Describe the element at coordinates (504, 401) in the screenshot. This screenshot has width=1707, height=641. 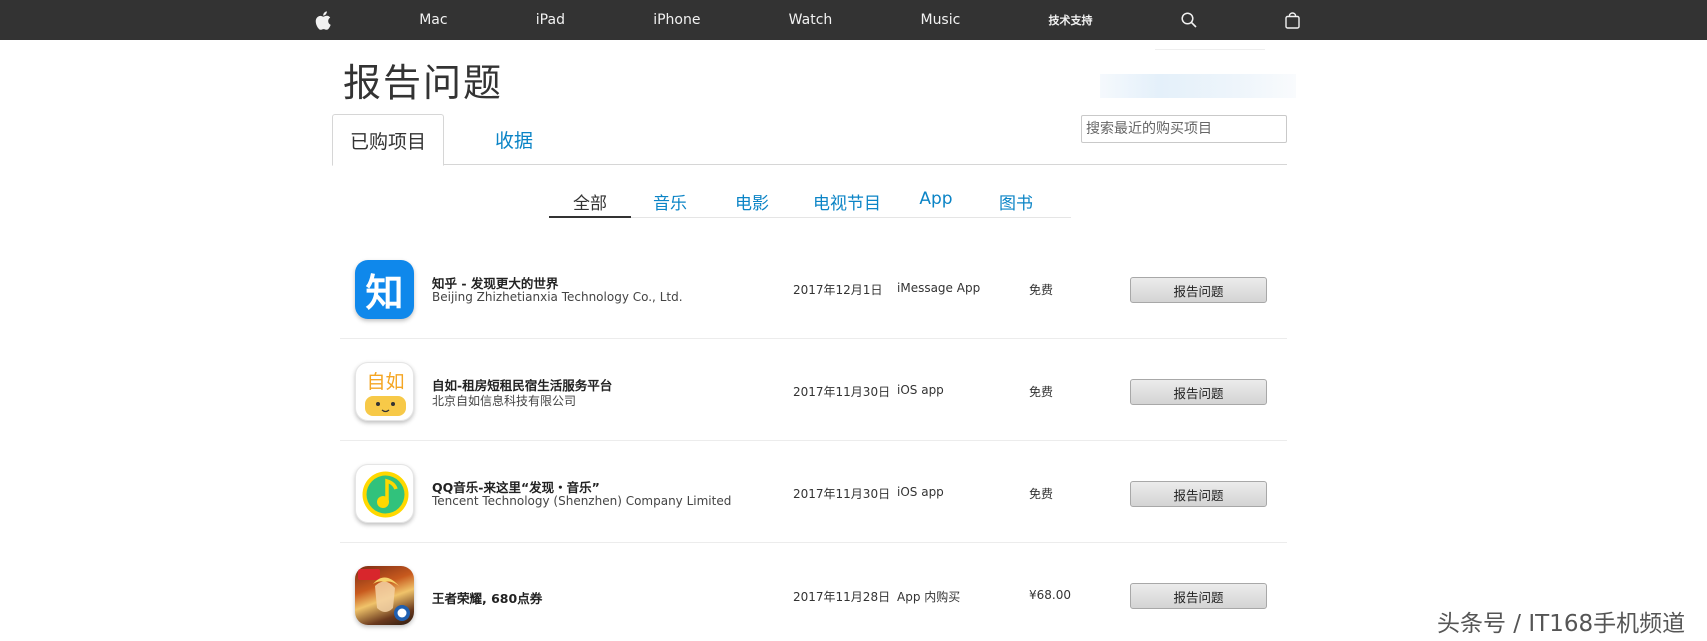
I see `app-developer: 北京自如信息科技有限公司` at that location.